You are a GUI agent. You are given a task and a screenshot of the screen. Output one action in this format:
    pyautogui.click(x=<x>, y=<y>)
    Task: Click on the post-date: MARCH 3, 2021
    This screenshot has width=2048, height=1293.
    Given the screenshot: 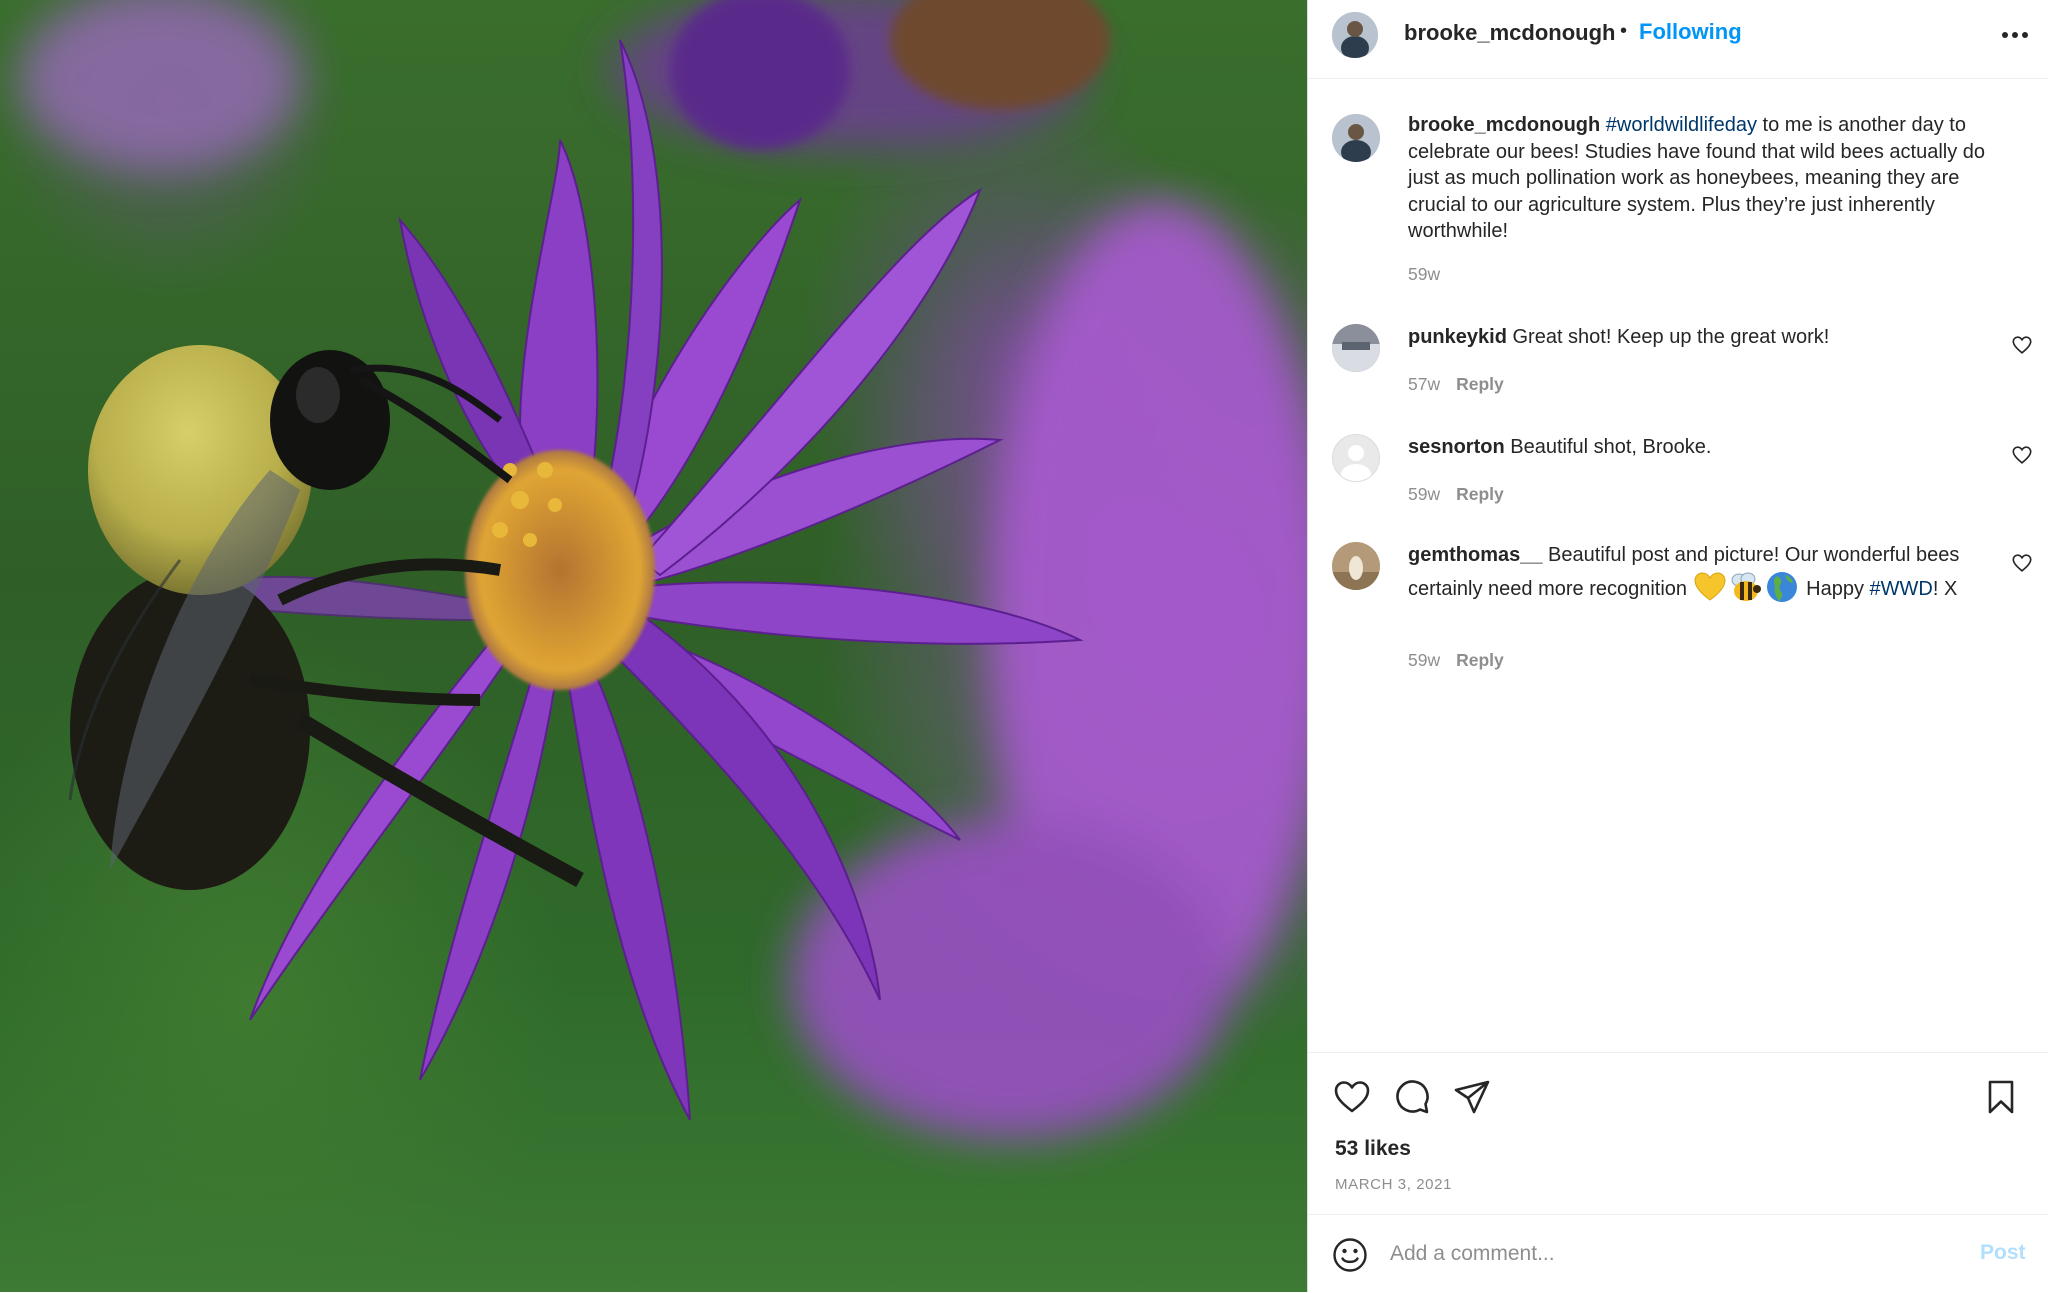 What is the action you would take?
    pyautogui.click(x=1394, y=1184)
    